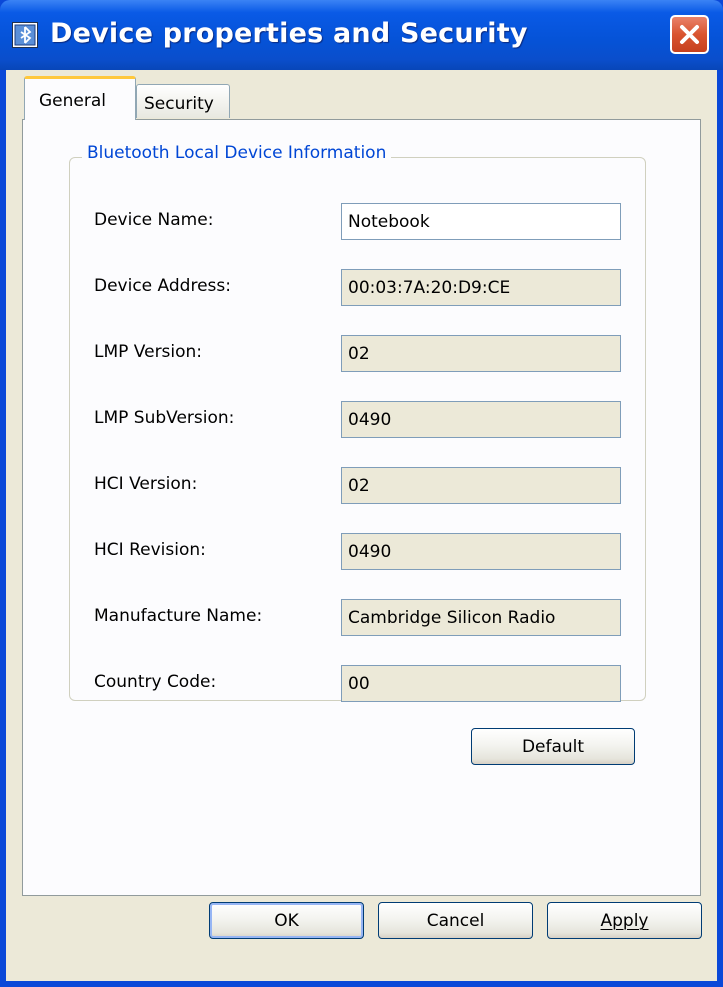 This screenshot has height=987, width=723. I want to click on device-address-label: Device Address:, so click(162, 286).